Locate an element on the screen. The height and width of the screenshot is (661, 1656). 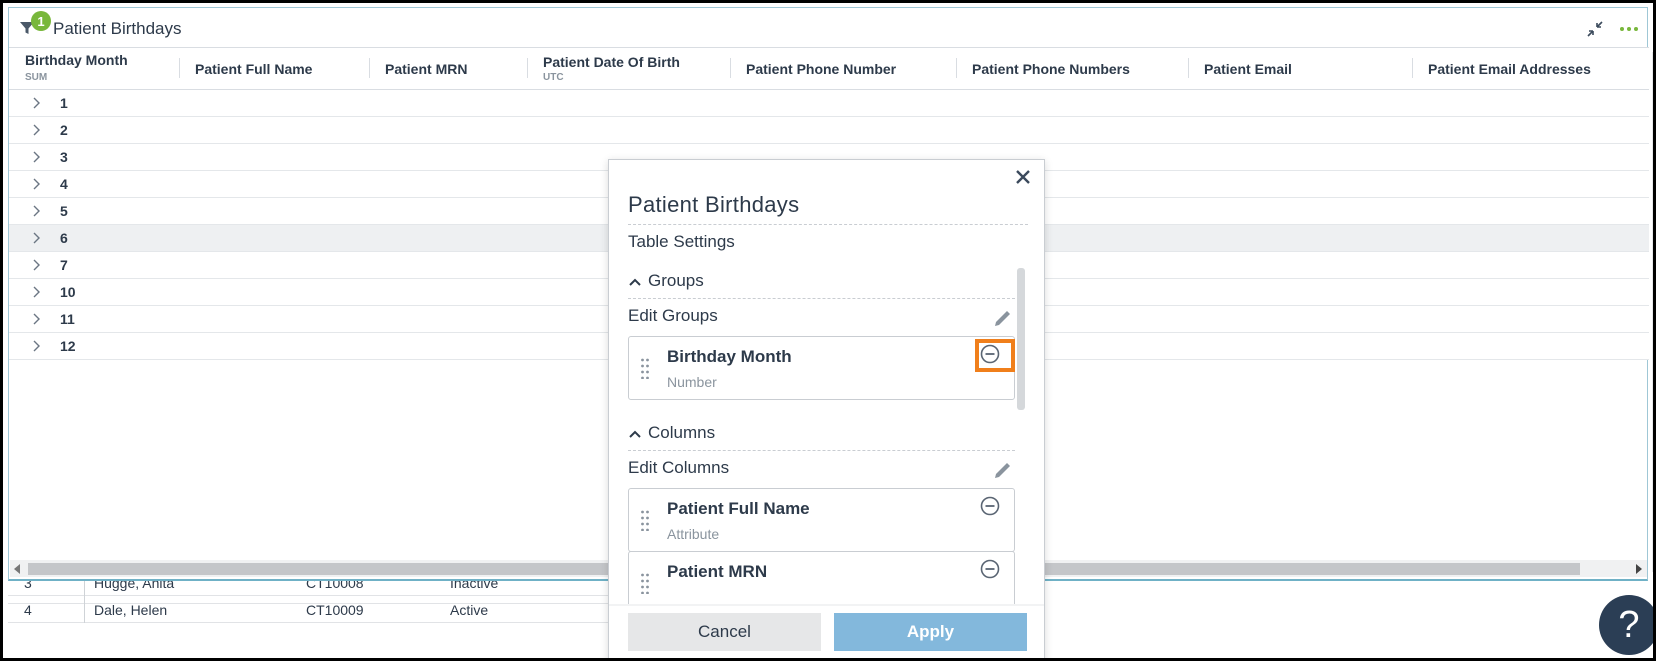
row-status: Active is located at coordinates (469, 610).